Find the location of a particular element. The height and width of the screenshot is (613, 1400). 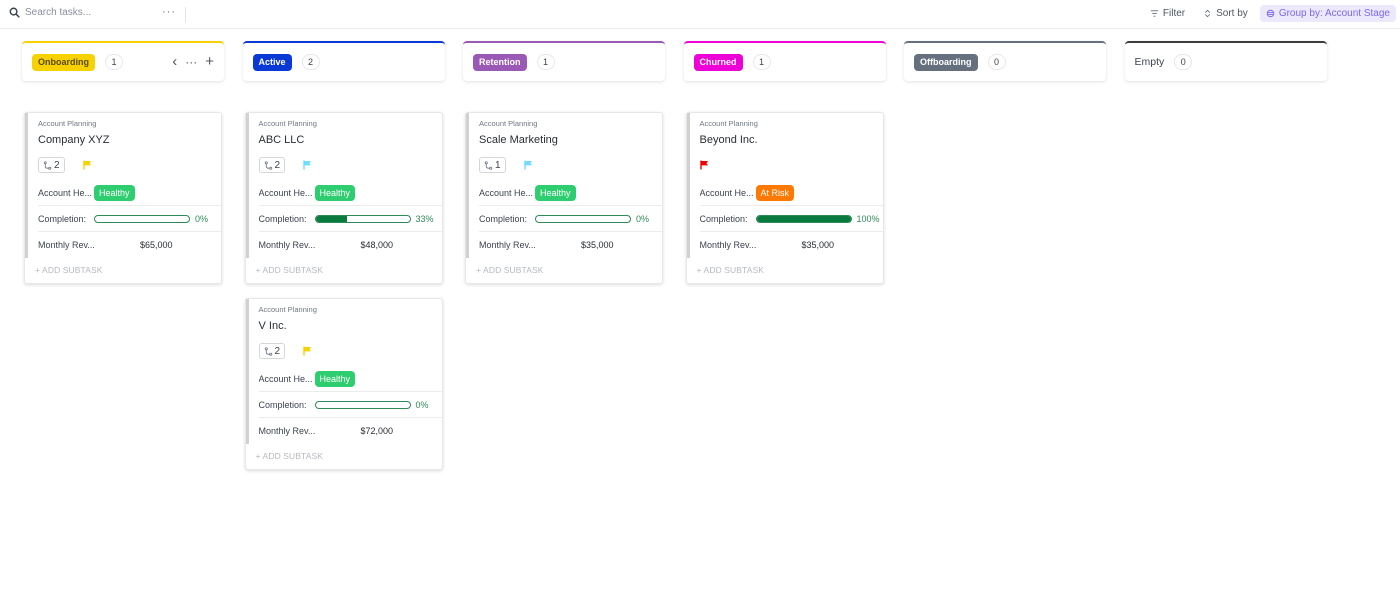

column-header-churned: Churned 1 is located at coordinates (784, 61).